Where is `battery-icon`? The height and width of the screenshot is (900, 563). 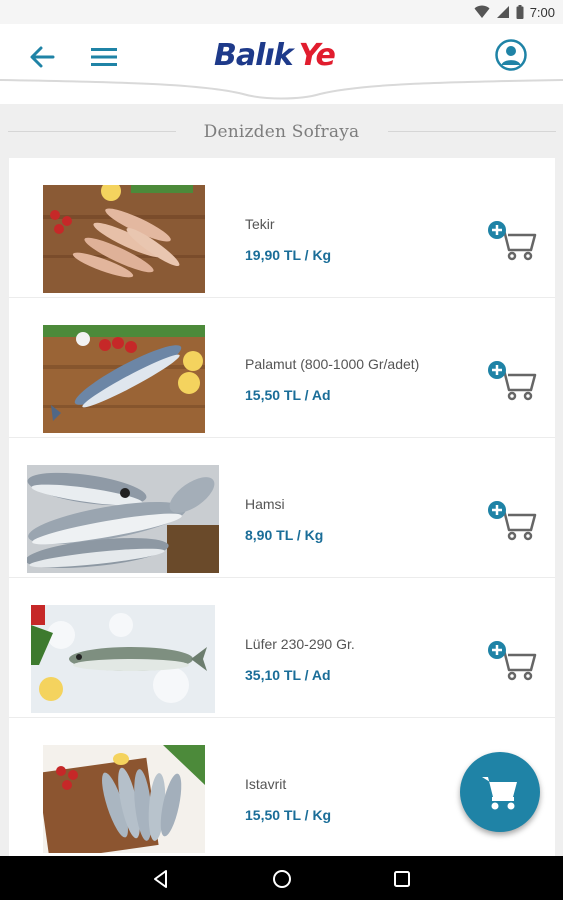
battery-icon is located at coordinates (520, 12).